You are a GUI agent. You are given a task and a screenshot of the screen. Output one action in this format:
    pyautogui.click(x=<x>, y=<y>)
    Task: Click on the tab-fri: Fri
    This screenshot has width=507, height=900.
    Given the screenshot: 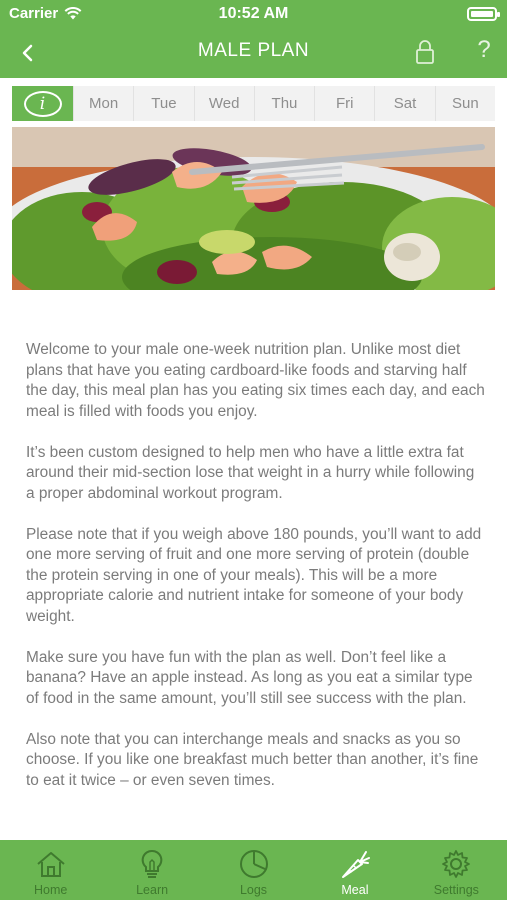 What is the action you would take?
    pyautogui.click(x=344, y=103)
    